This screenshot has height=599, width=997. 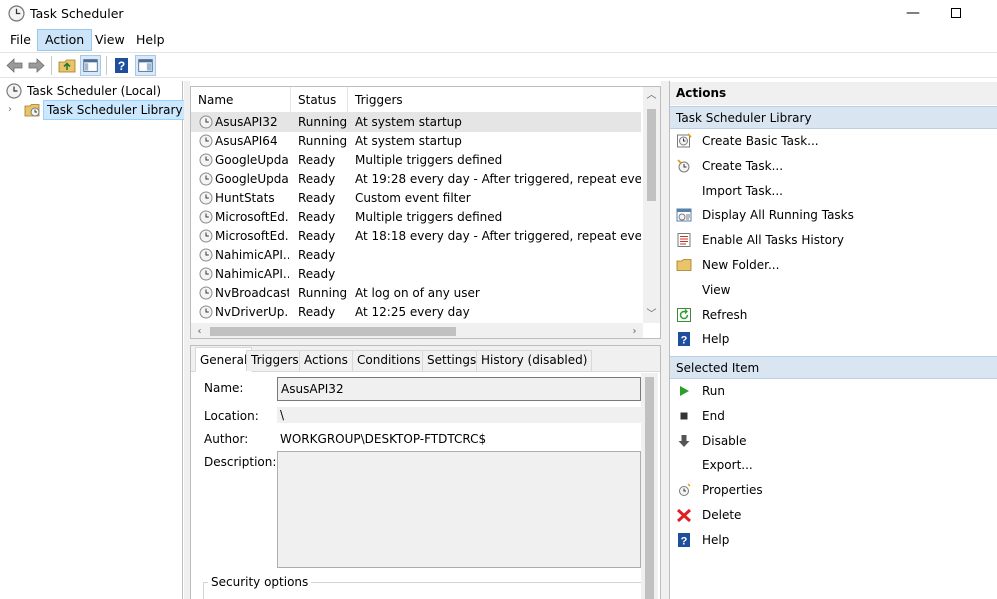 I want to click on section-task-scheduler-library: Task Scheduler Library, so click(x=833, y=117).